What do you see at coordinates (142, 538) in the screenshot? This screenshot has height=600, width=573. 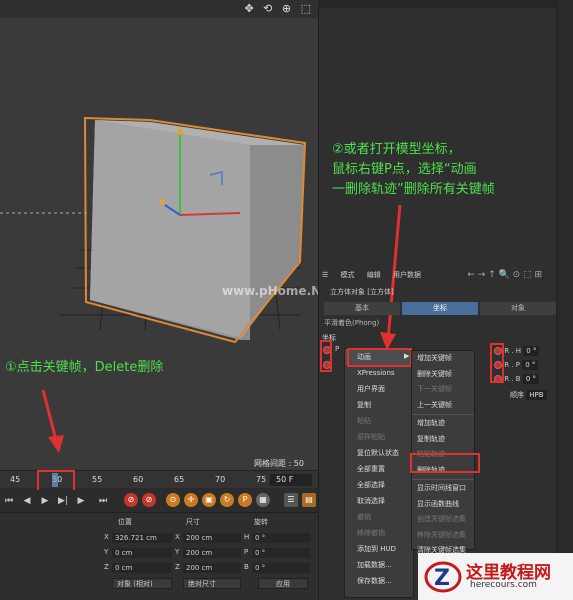 I see `cm-pos-x: 326.721 cm` at bounding box center [142, 538].